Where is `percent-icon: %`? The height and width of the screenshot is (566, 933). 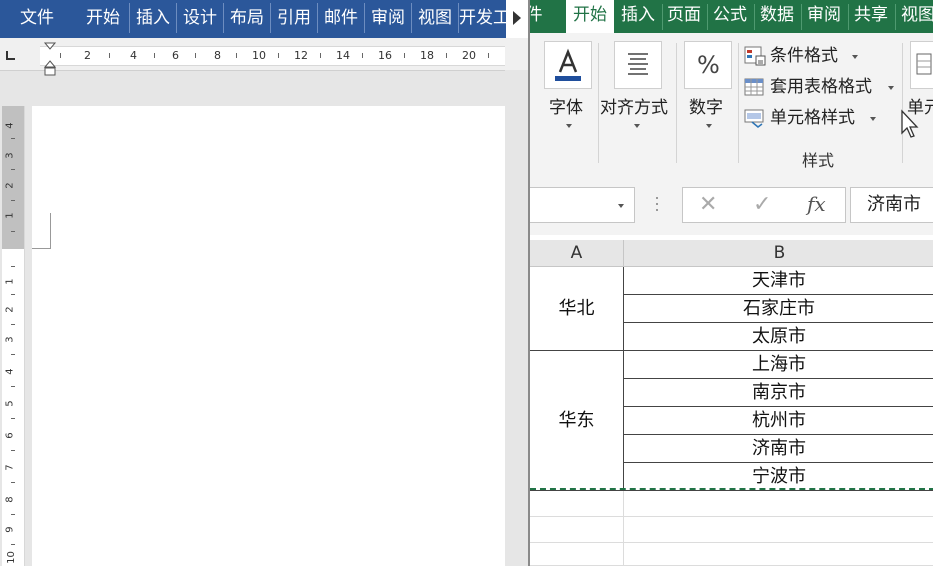 percent-icon: % is located at coordinates (708, 65).